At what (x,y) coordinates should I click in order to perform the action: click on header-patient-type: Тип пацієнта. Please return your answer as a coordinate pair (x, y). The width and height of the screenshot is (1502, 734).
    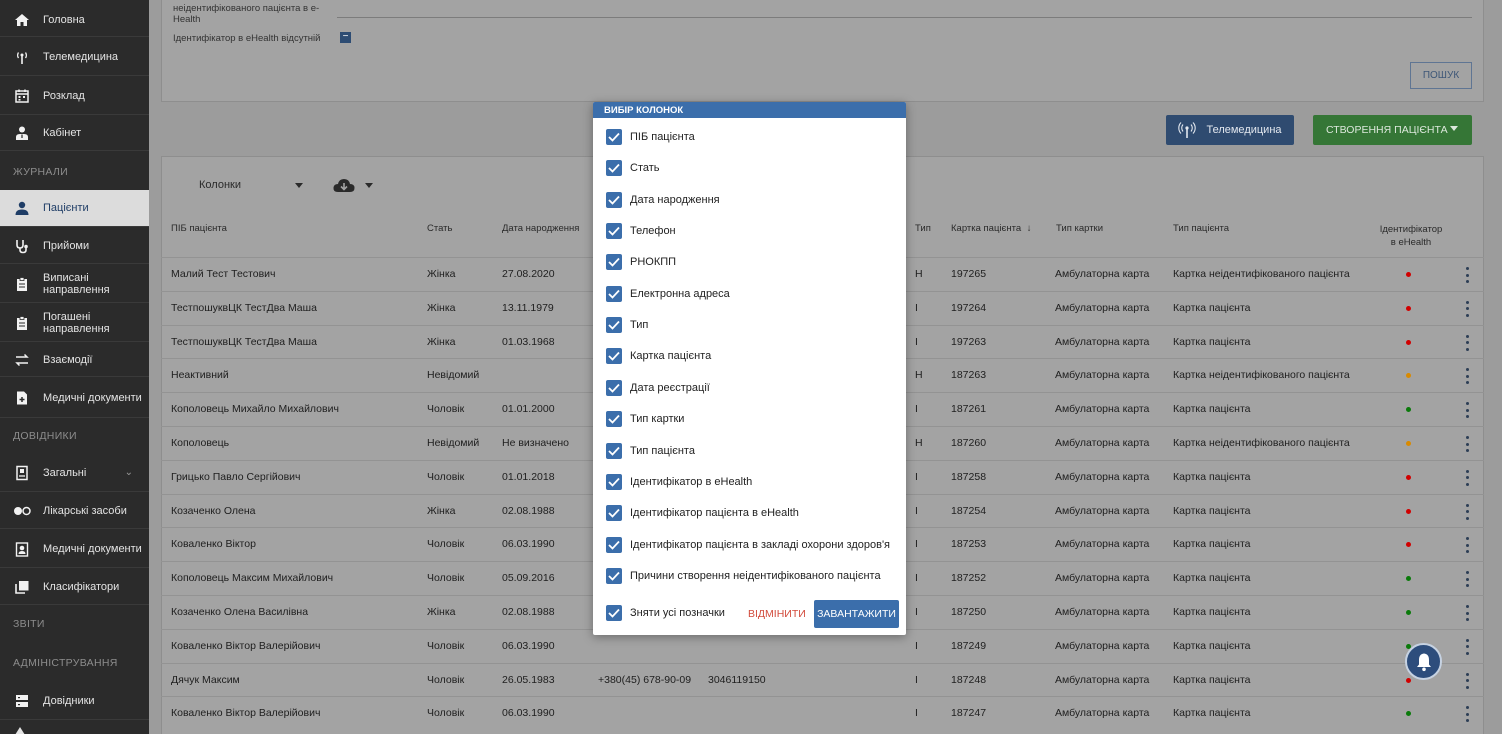
    Looking at the image, I should click on (1201, 228).